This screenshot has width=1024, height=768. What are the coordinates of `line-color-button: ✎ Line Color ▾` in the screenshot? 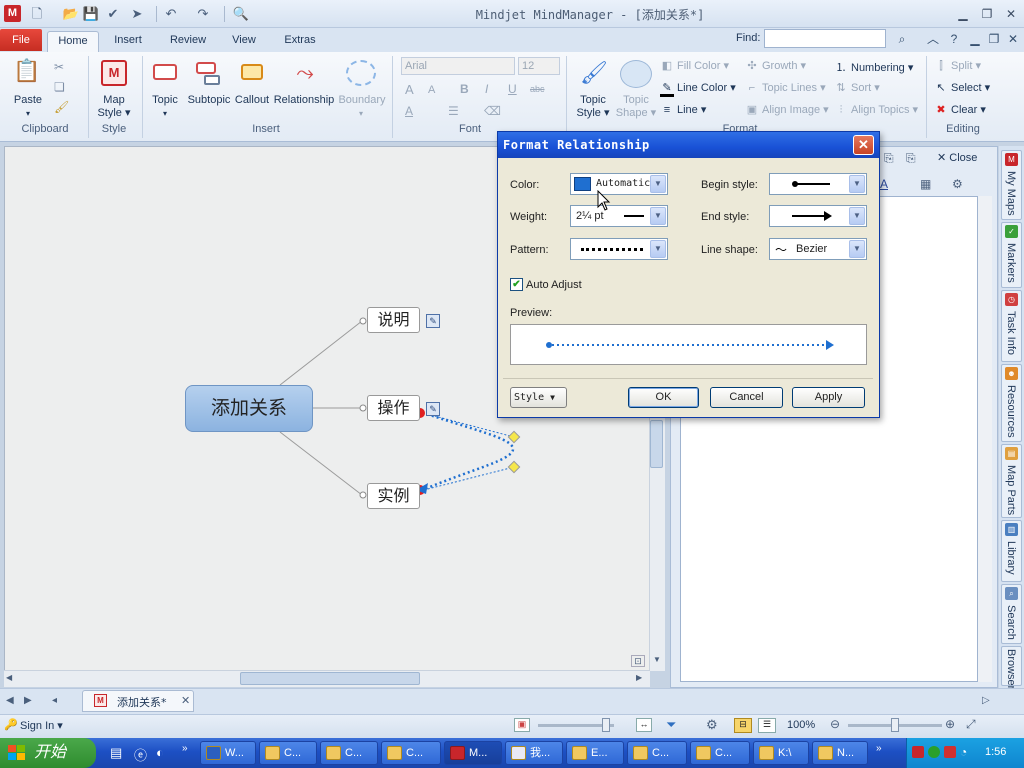 It's located at (698, 89).